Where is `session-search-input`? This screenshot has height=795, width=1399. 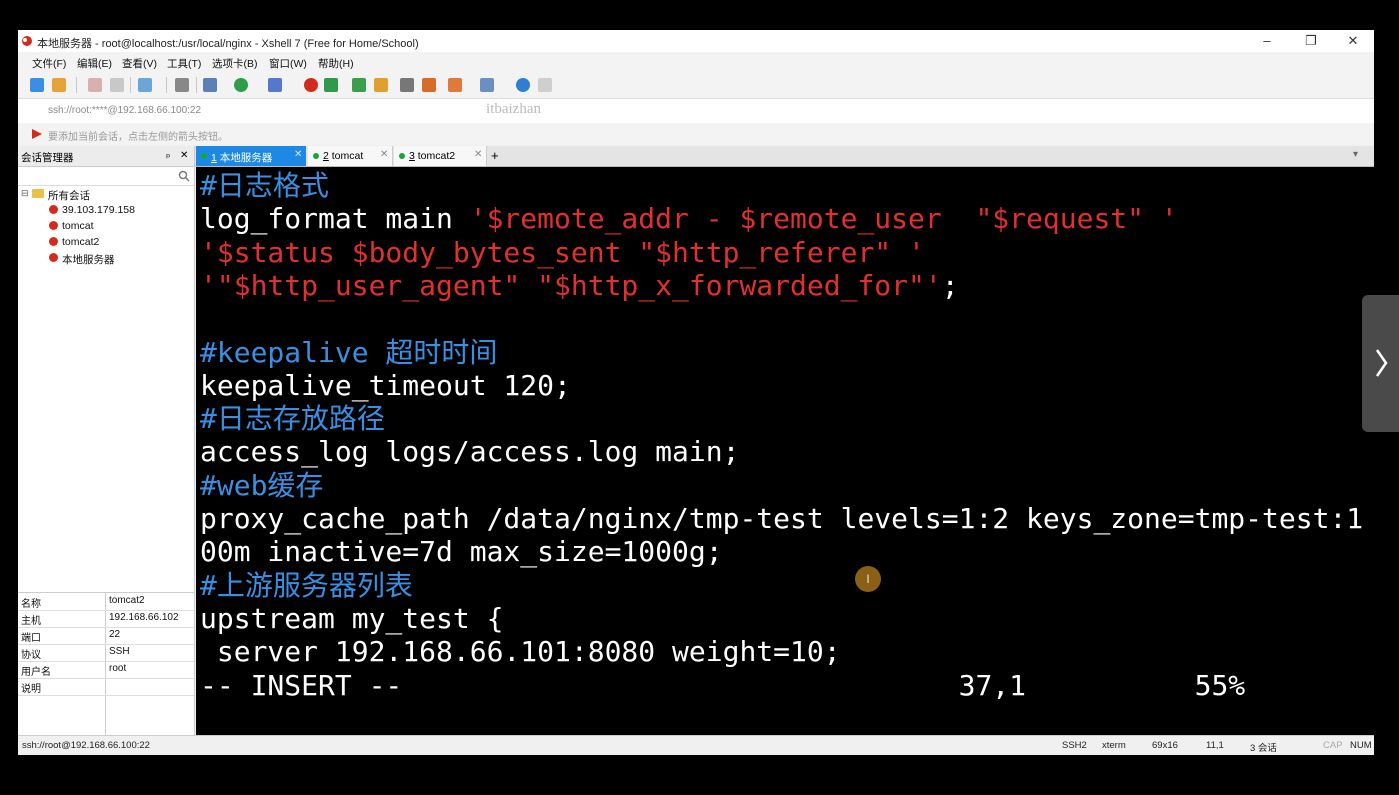 session-search-input is located at coordinates (106, 176).